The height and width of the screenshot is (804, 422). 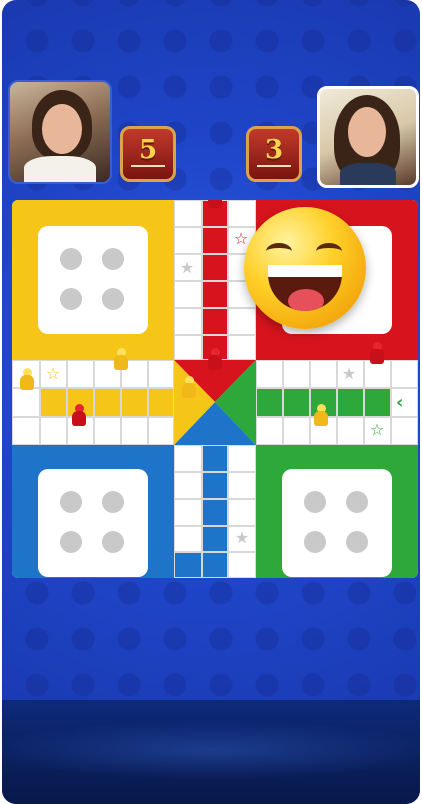 I want to click on laughing-emoji-icon, so click(x=305, y=268).